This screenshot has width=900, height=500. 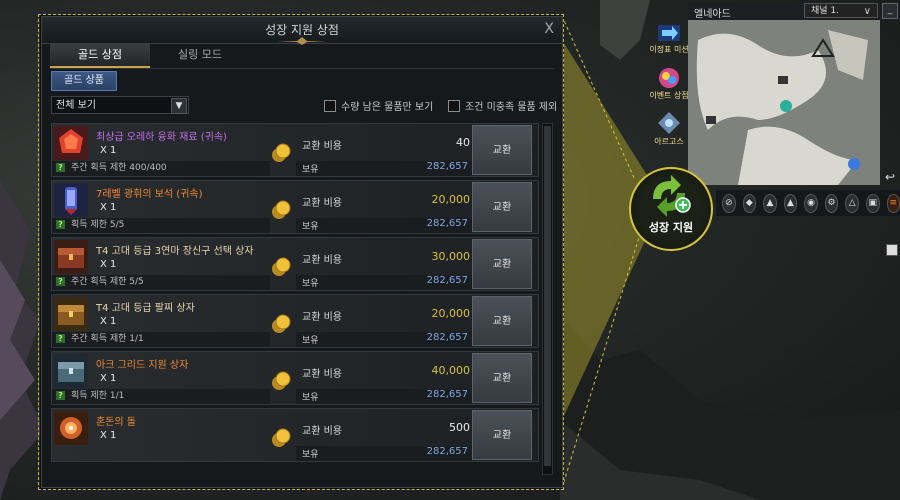 I want to click on checkbox-label: 수량 남은 물품만 보기, so click(x=387, y=107).